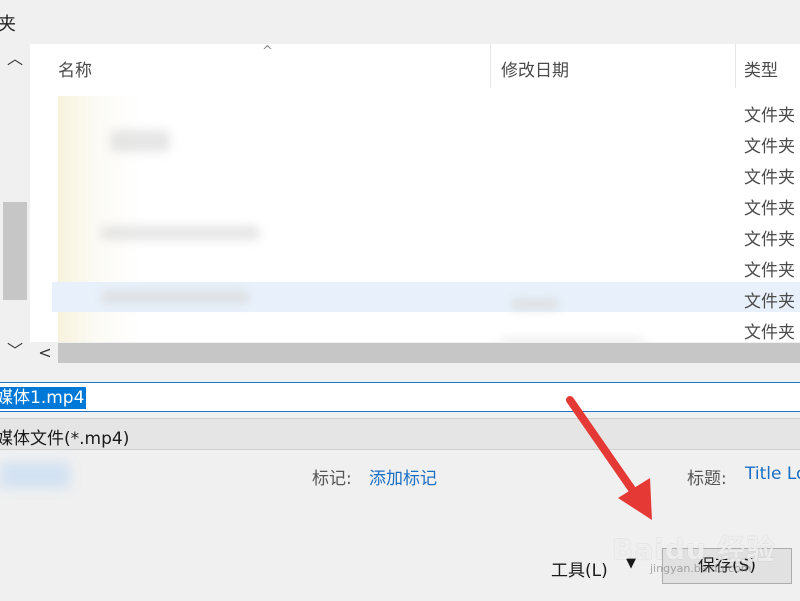 The height and width of the screenshot is (601, 800). What do you see at coordinates (403, 476) in the screenshot?
I see `add-tags-link: 添加标记` at bounding box center [403, 476].